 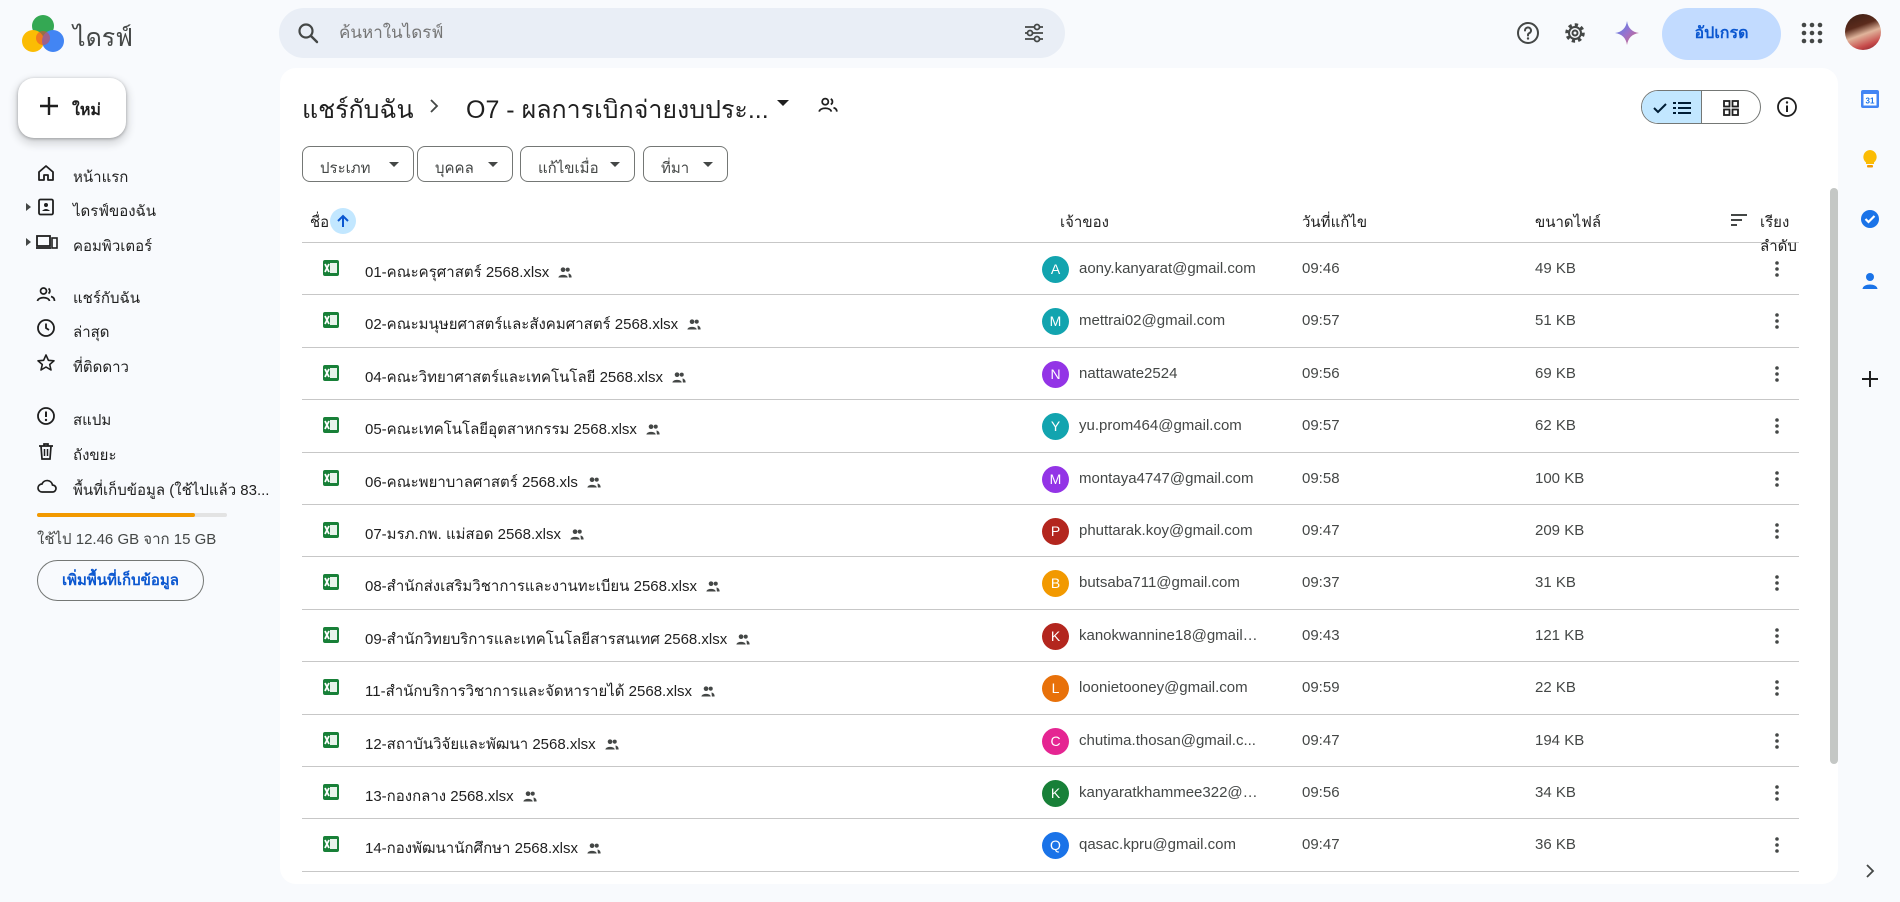 I want to click on file-name: 13-กองกลาง 2568.xlsx, so click(x=451, y=796).